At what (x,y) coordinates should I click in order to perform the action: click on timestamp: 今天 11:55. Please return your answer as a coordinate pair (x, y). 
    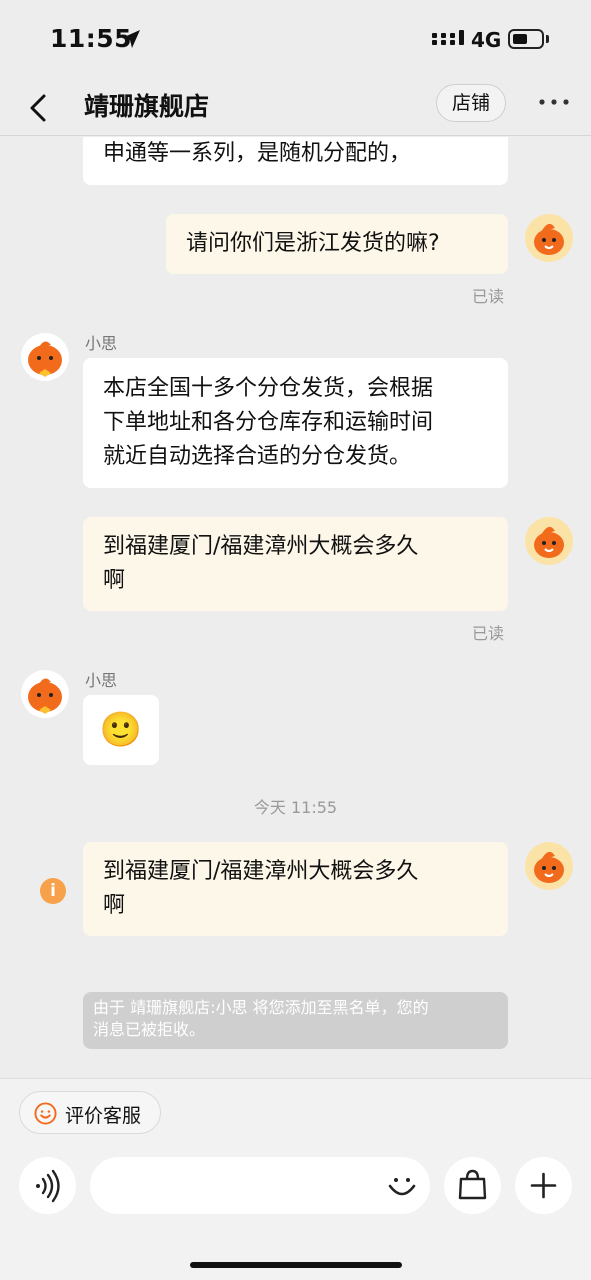
    Looking at the image, I should click on (295, 807).